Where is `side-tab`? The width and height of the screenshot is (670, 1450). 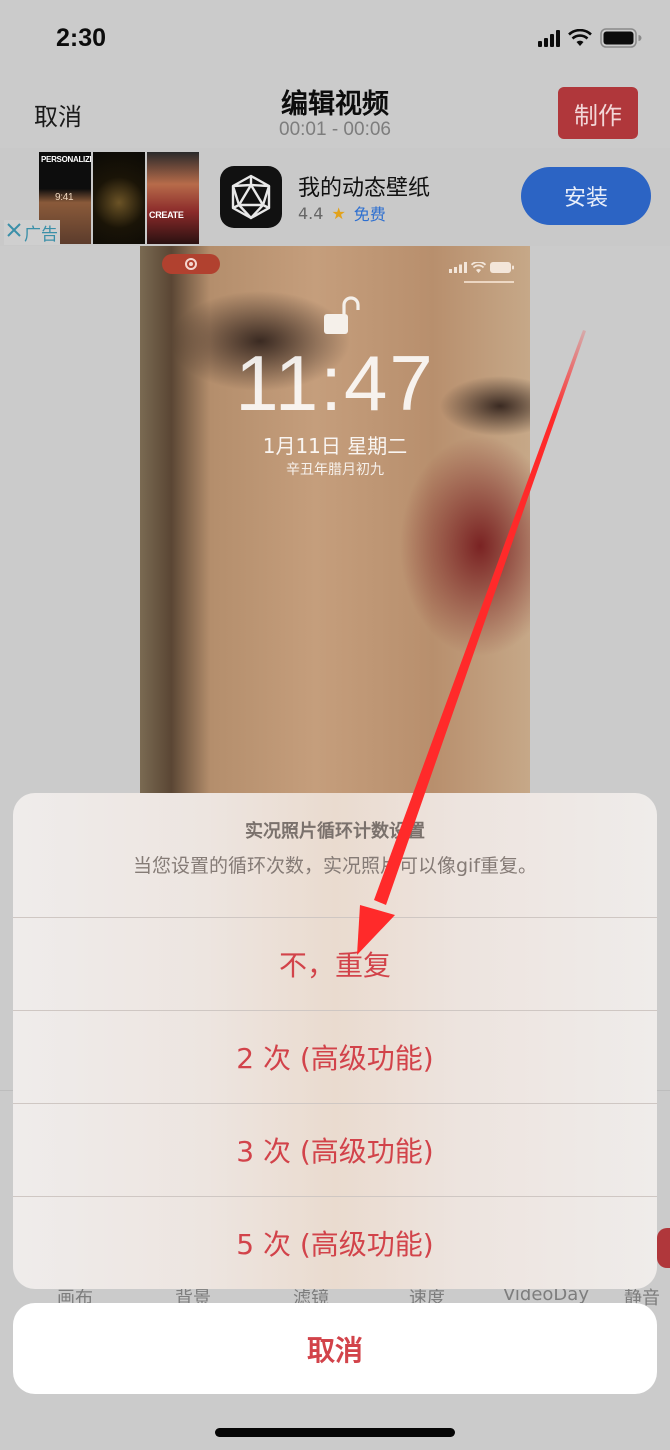 side-tab is located at coordinates (663, 1248).